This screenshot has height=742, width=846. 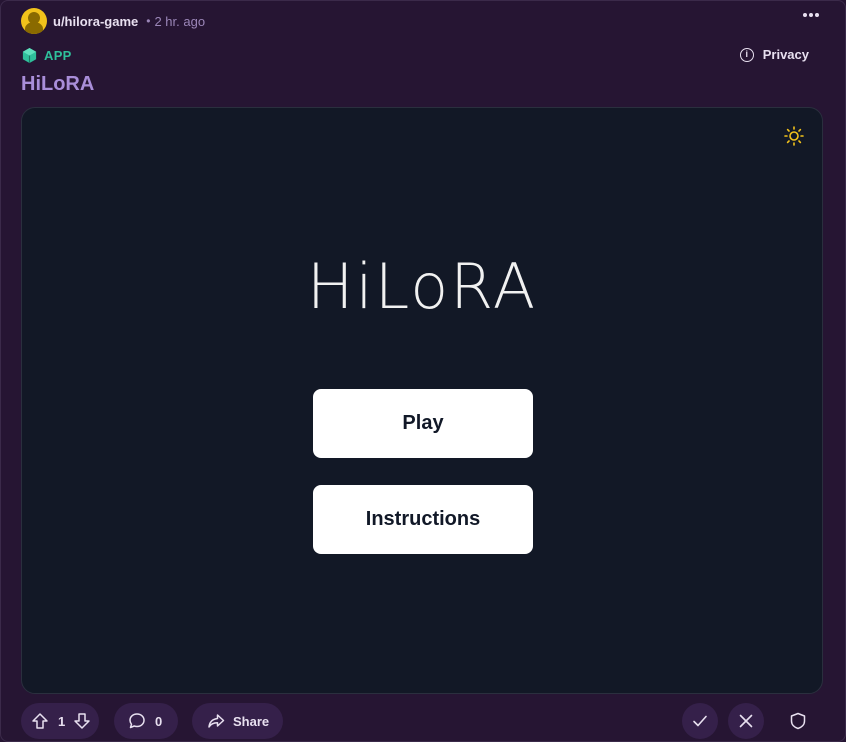 What do you see at coordinates (746, 54) in the screenshot?
I see `info-icon: i` at bounding box center [746, 54].